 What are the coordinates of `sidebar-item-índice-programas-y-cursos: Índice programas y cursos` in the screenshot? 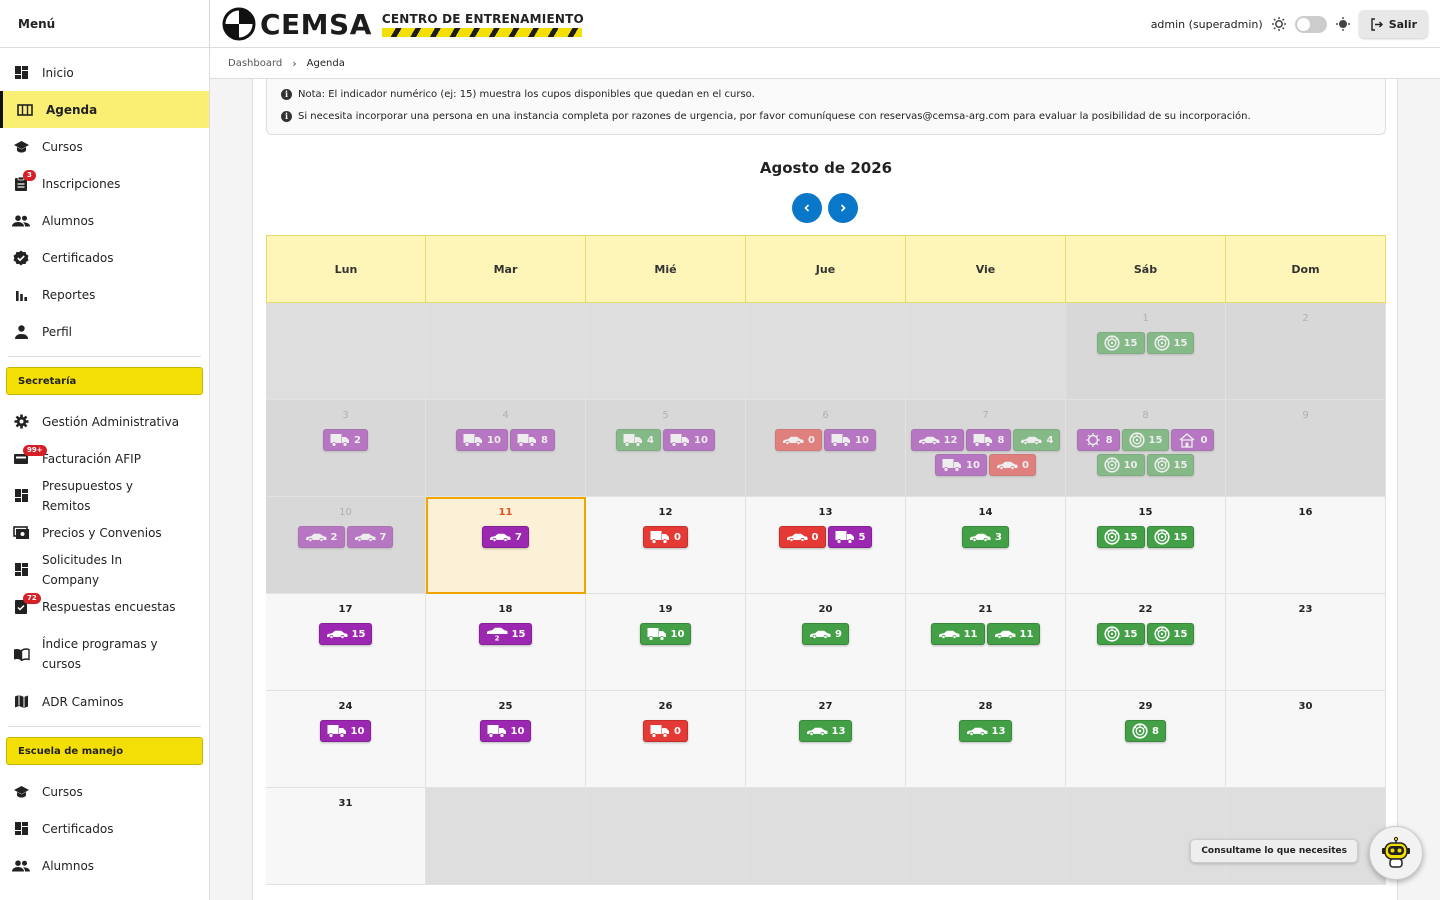 It's located at (104, 654).